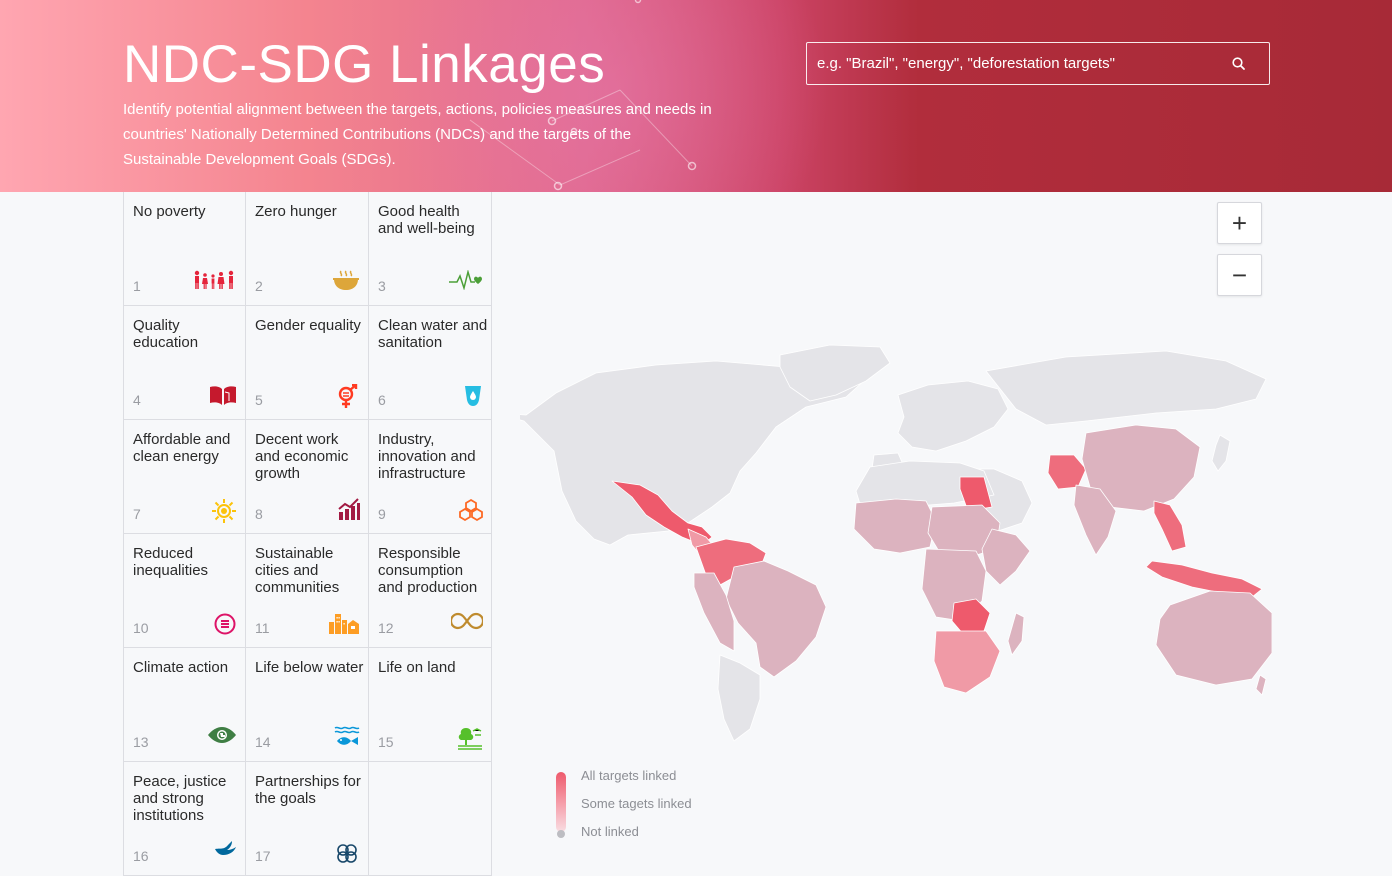  Describe the element at coordinates (214, 283) in the screenshot. I see `people-icon` at that location.